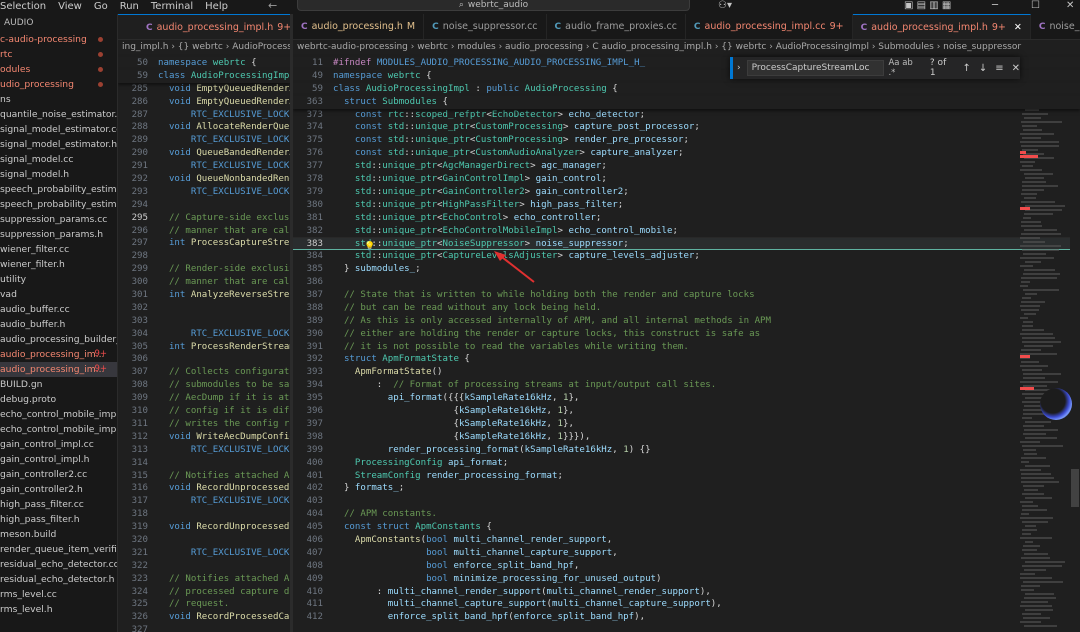 The width and height of the screenshot is (1080, 632). I want to click on code-line: 323 // Notifies attached Ac, so click(204, 579).